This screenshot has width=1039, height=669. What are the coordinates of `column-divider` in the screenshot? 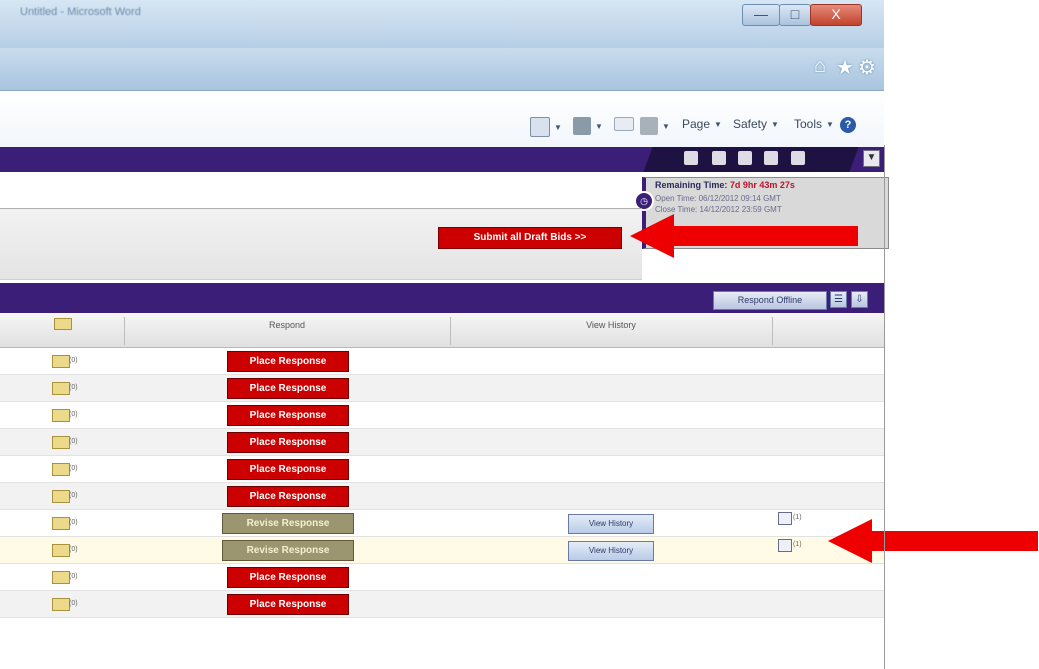 It's located at (772, 331).